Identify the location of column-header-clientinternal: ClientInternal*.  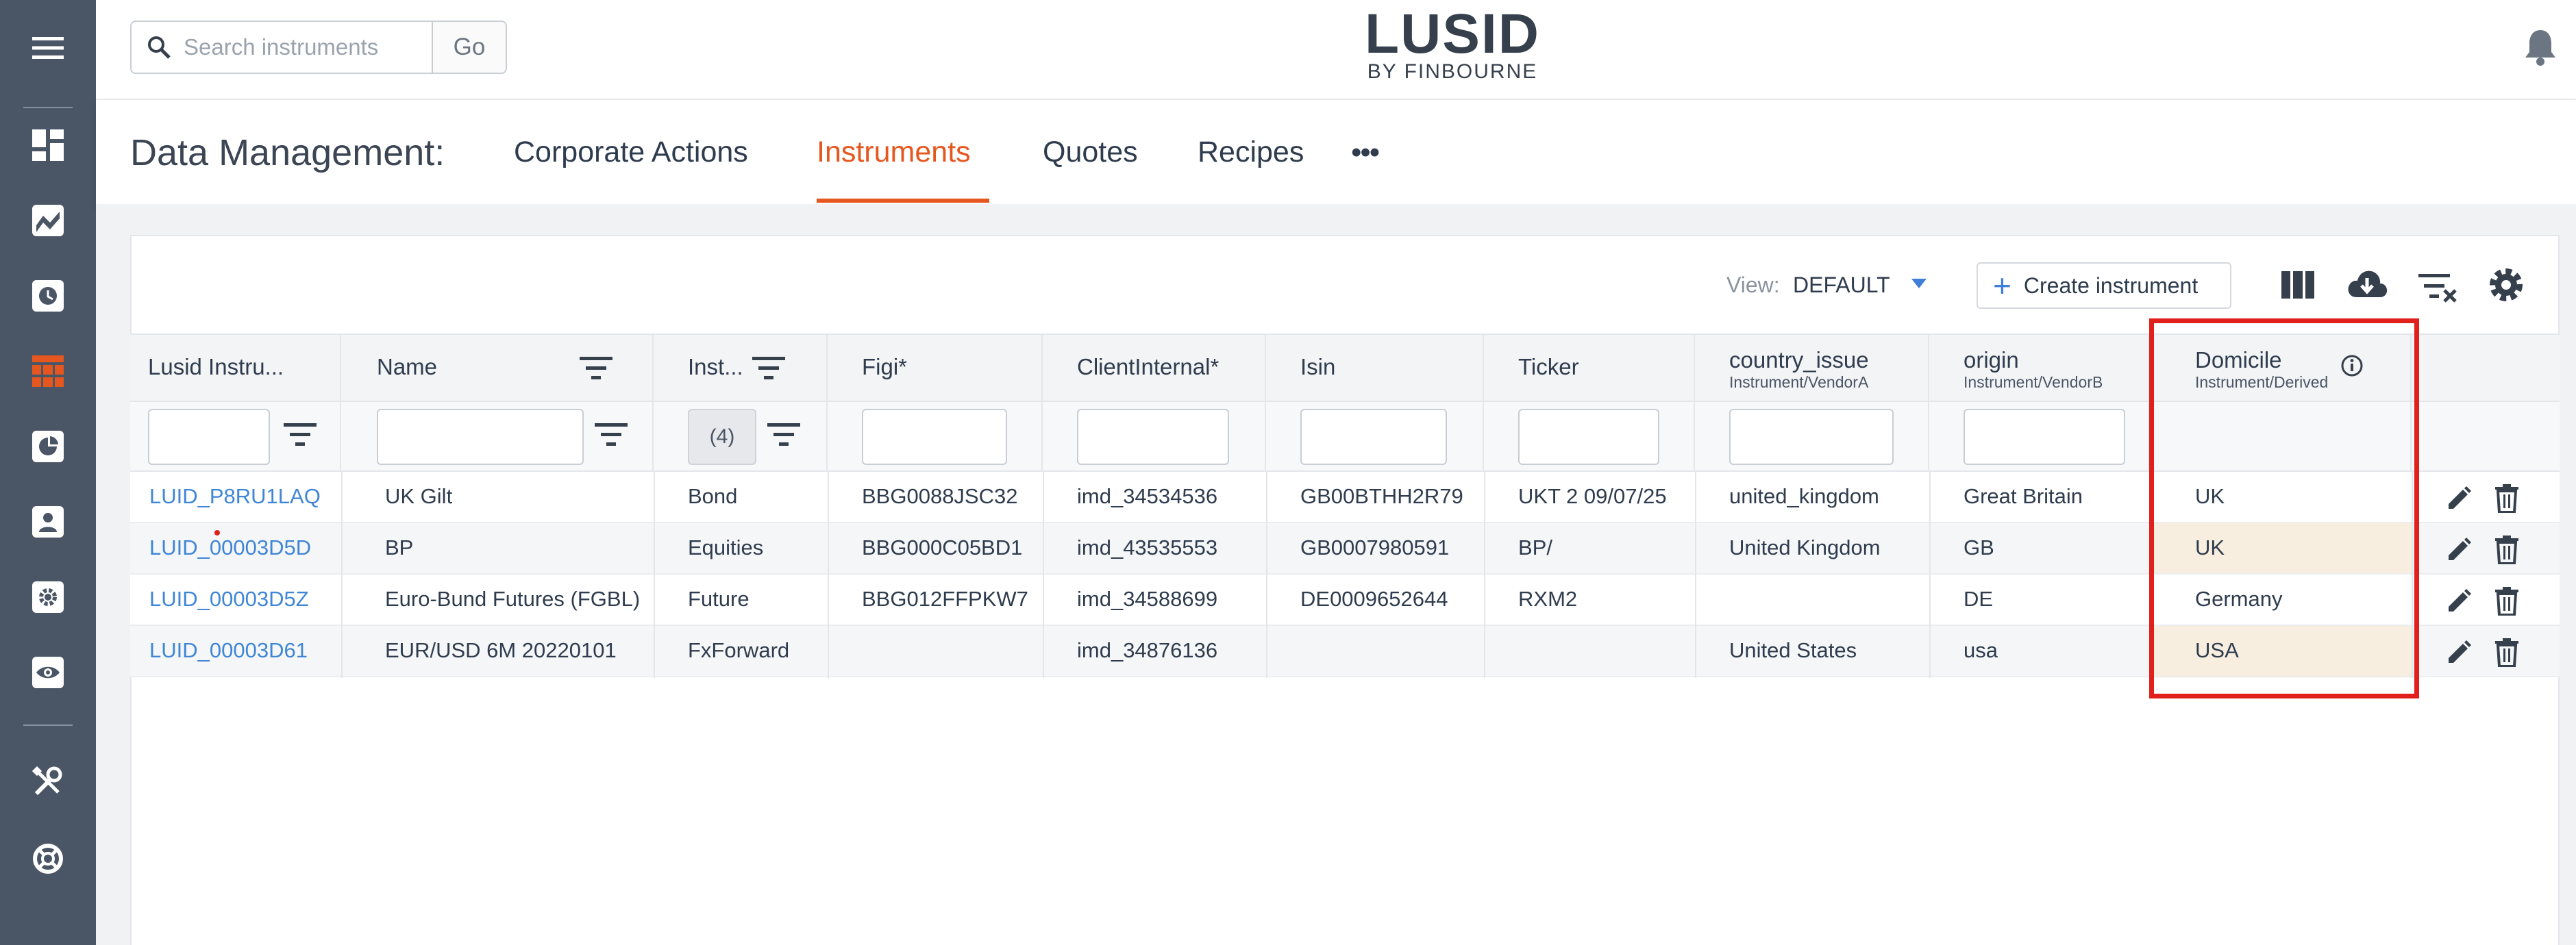
(1154, 367).